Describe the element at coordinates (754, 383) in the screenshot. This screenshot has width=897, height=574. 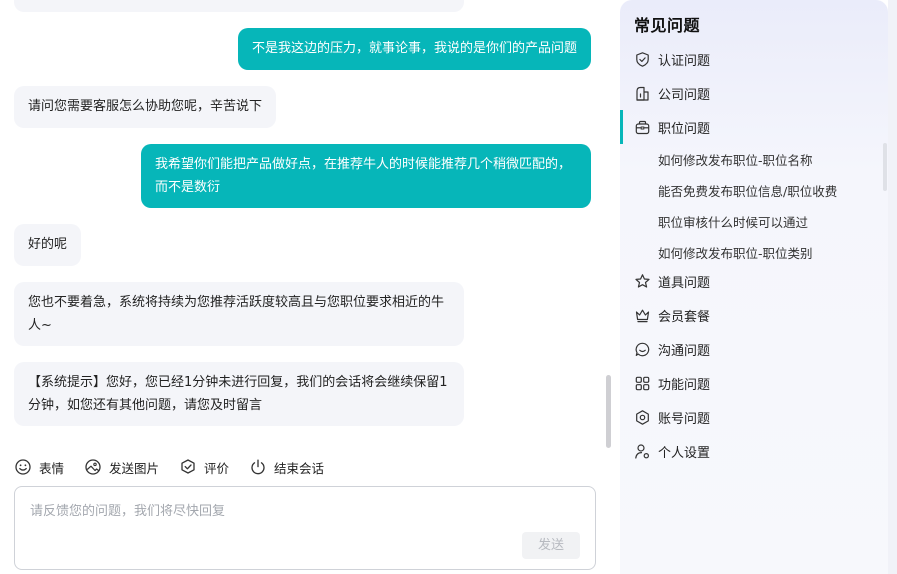
I see `faq-category-features: 功能问题` at that location.